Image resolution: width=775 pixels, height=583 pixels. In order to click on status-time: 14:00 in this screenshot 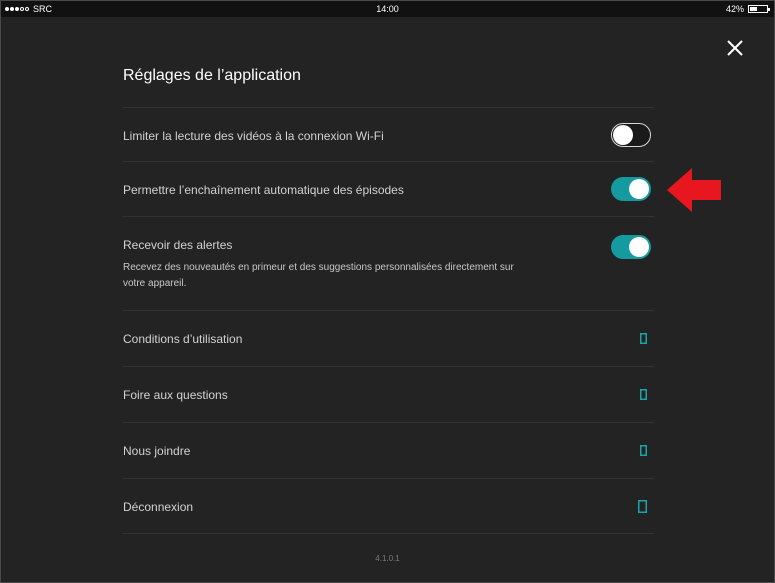, I will do `click(387, 9)`.